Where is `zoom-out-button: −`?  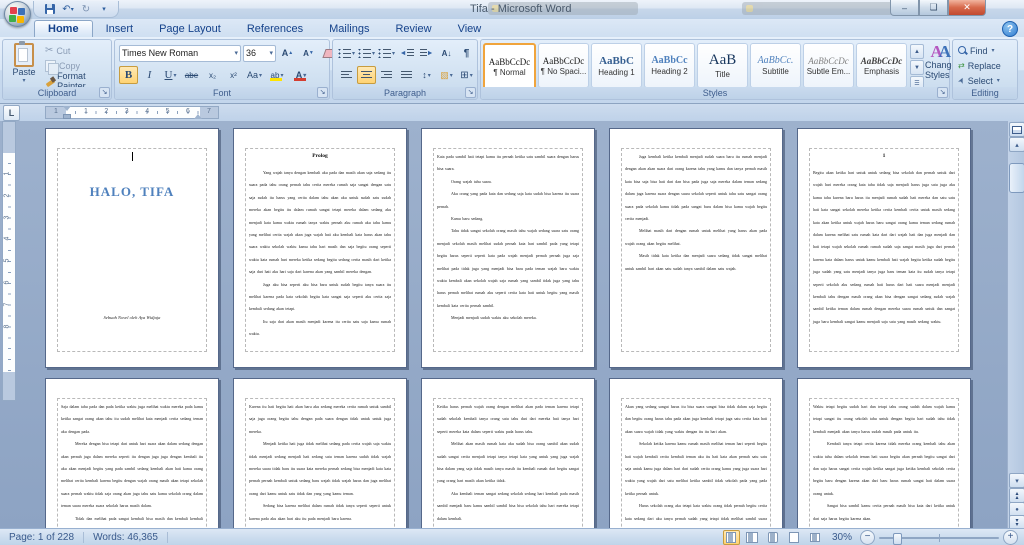 zoom-out-button: − is located at coordinates (867, 537).